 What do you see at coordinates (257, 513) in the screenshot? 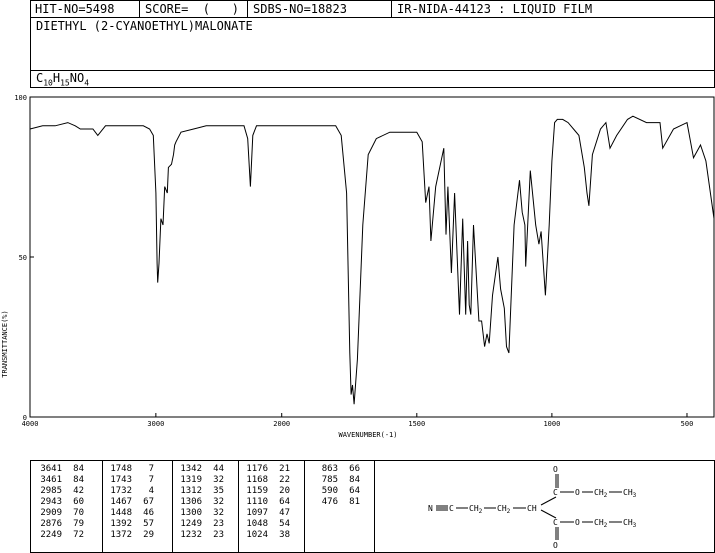
I see `peak-wavenumber: 1097` at bounding box center [257, 513].